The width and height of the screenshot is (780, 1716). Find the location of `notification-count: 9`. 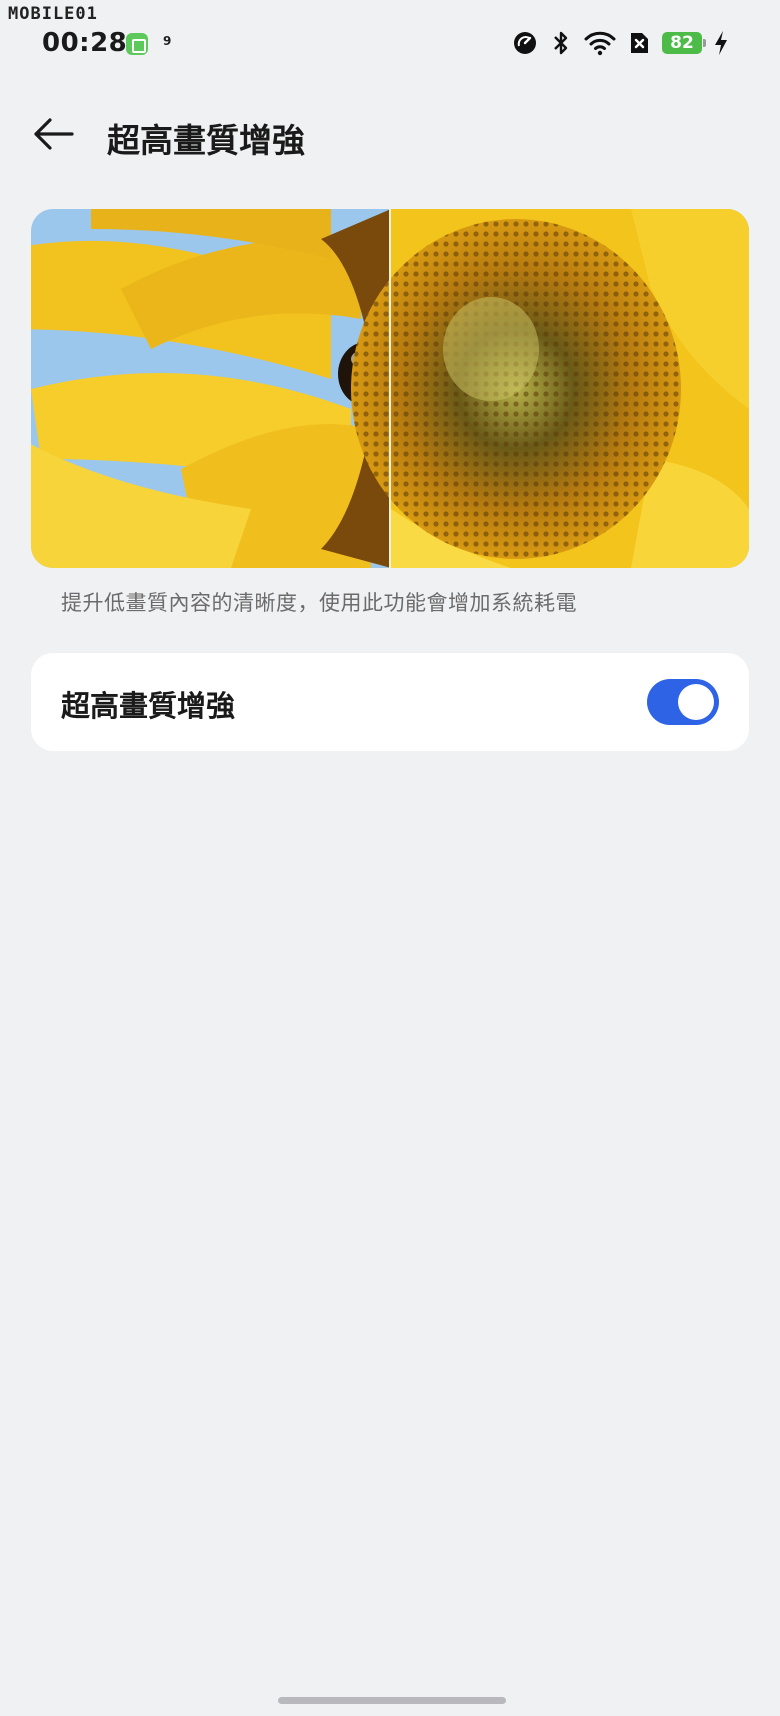

notification-count: 9 is located at coordinates (167, 41).